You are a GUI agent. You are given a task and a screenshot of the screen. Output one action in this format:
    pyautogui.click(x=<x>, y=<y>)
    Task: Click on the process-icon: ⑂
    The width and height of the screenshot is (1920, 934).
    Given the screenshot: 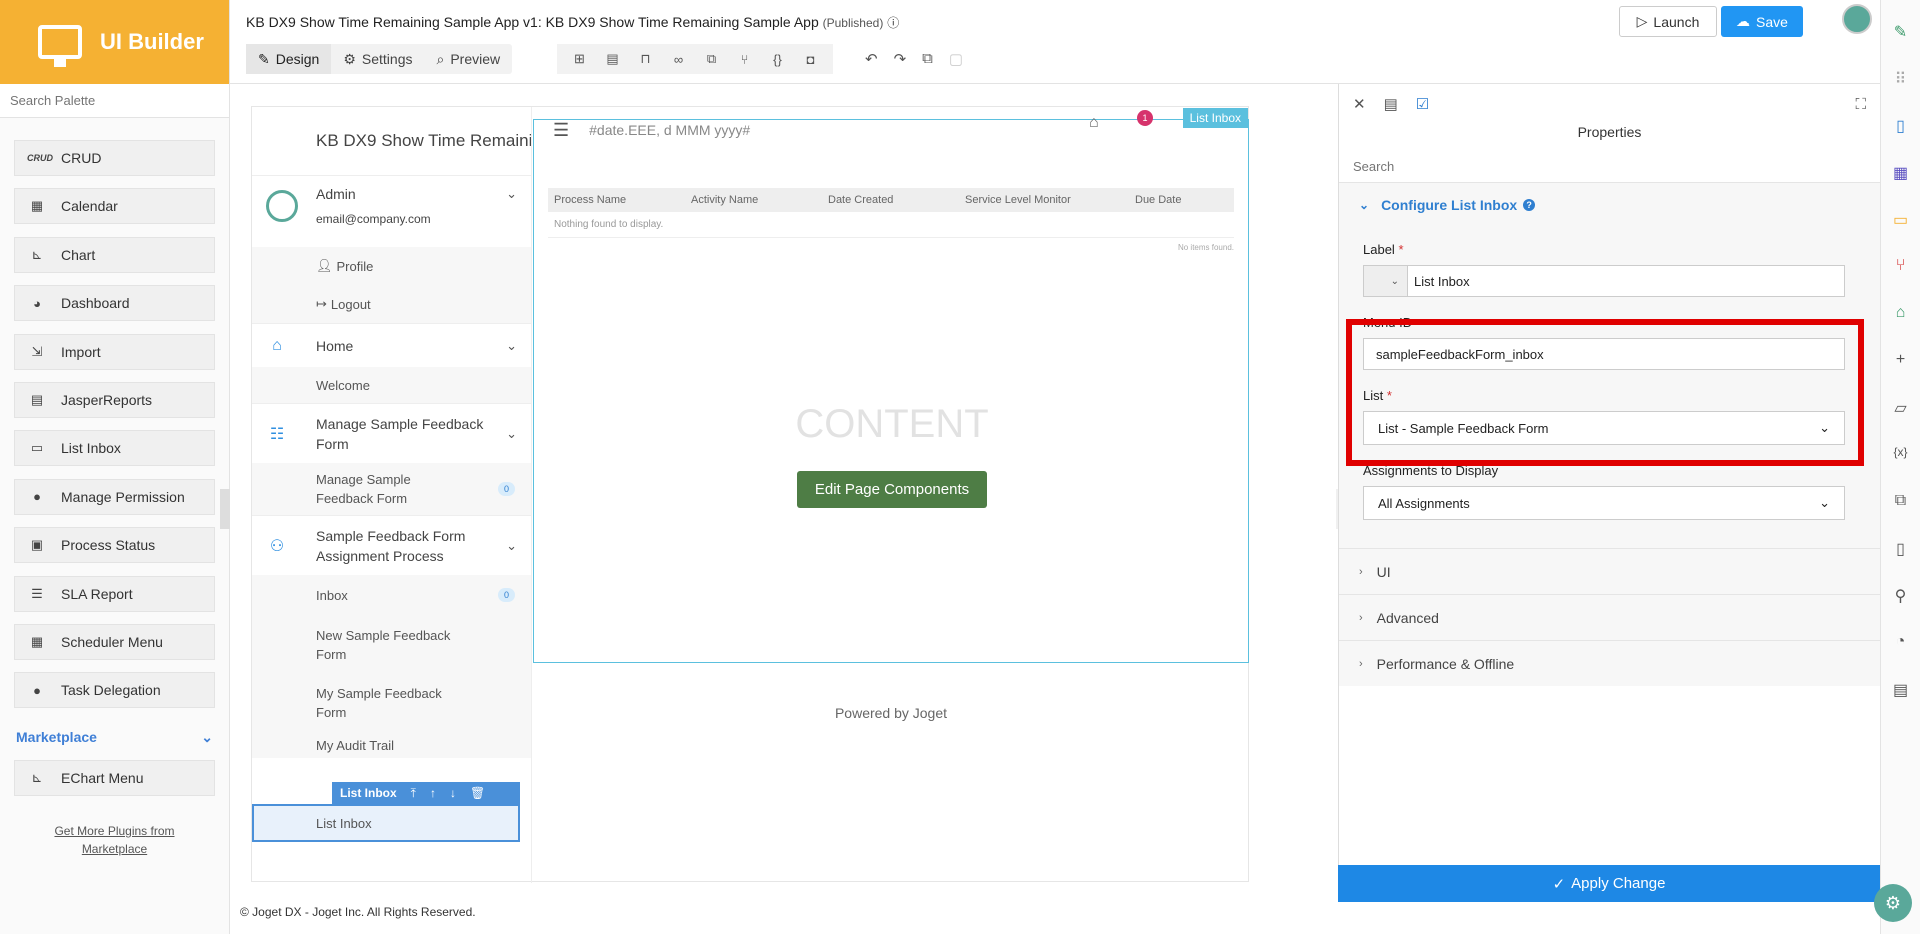 What is the action you would take?
    pyautogui.click(x=1901, y=280)
    